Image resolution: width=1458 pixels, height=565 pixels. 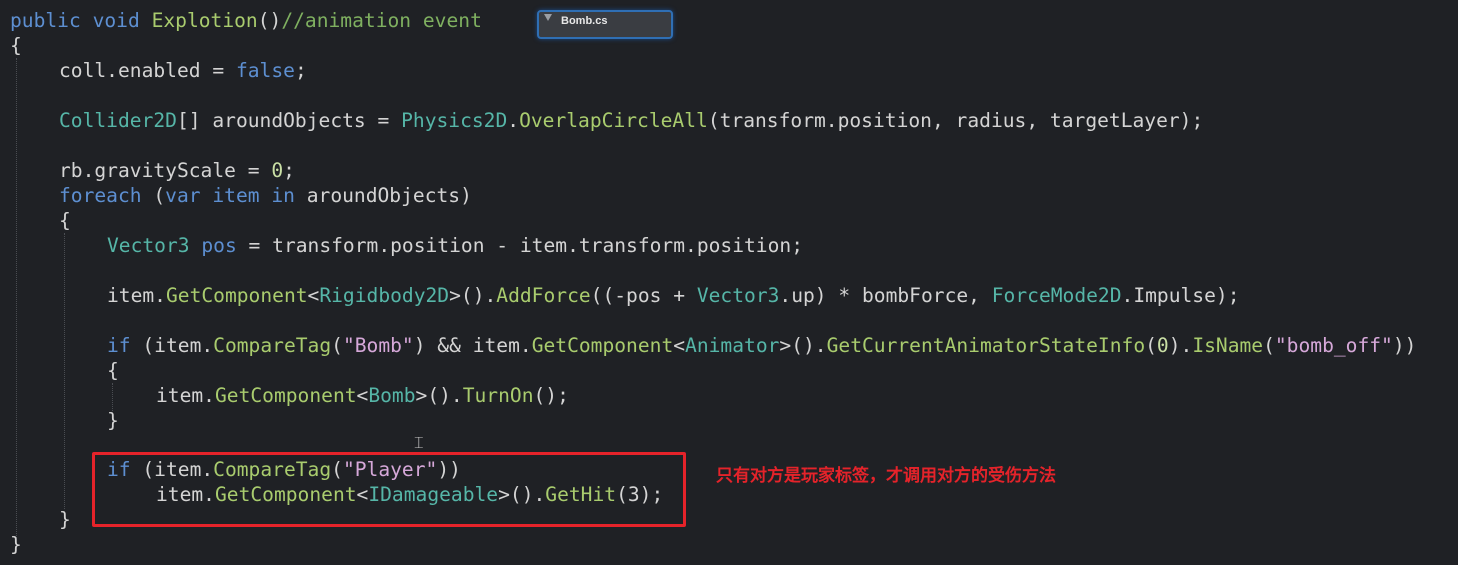 I want to click on text-token: rb.gravityScale =, so click(x=165, y=170).